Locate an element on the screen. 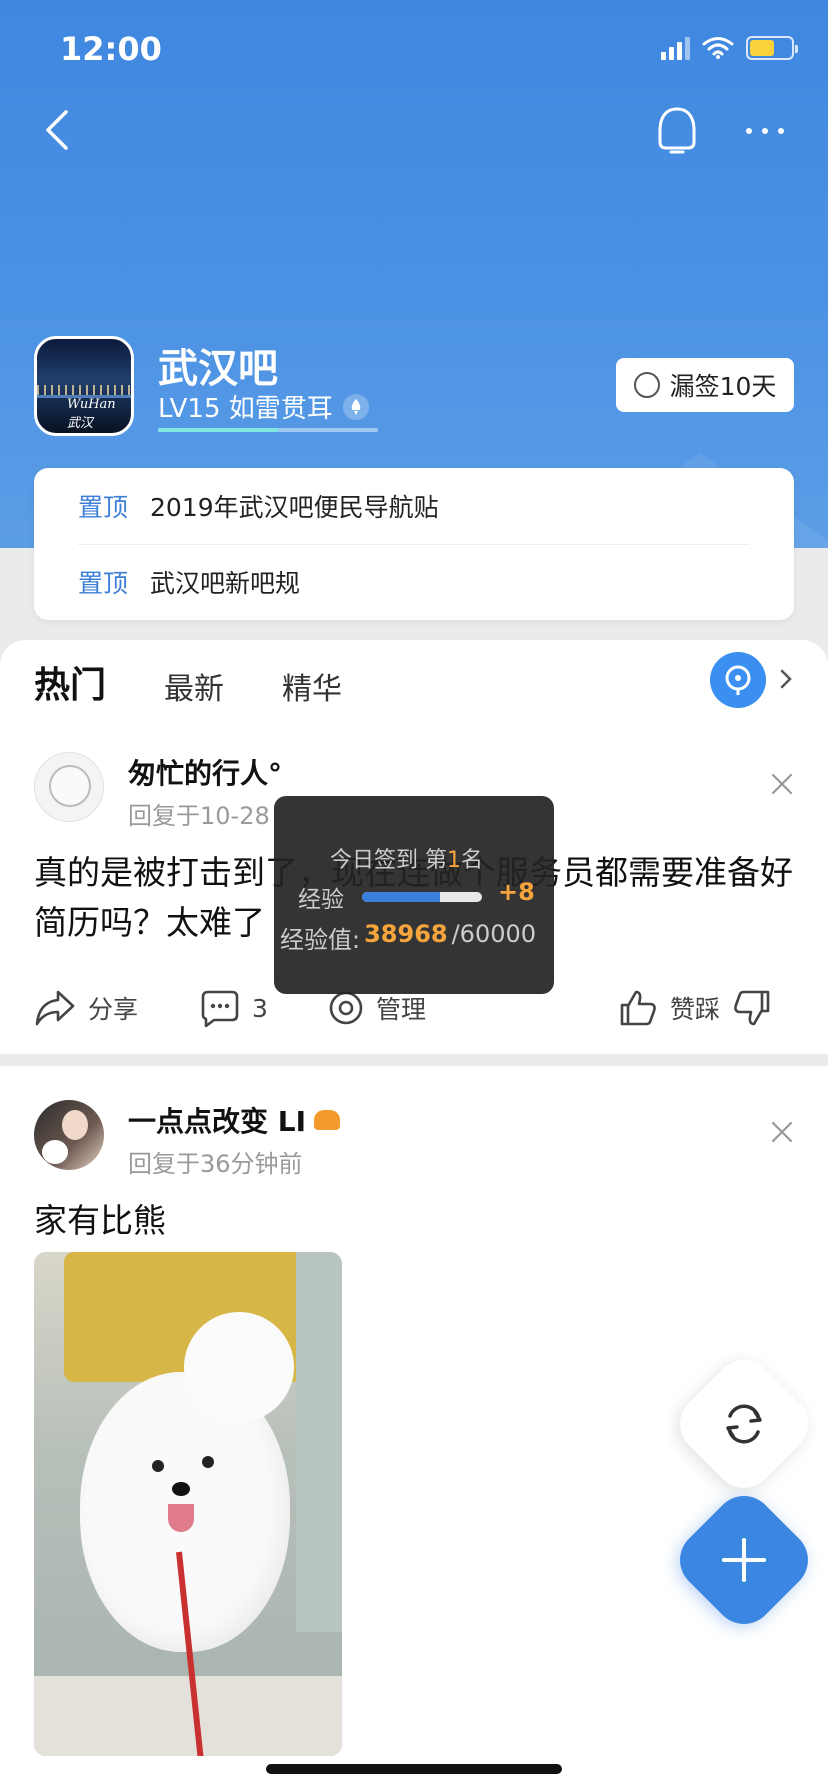 This screenshot has width=828, height=1792. pinned-post-title: 武汉吧新吧规 is located at coordinates (225, 583).